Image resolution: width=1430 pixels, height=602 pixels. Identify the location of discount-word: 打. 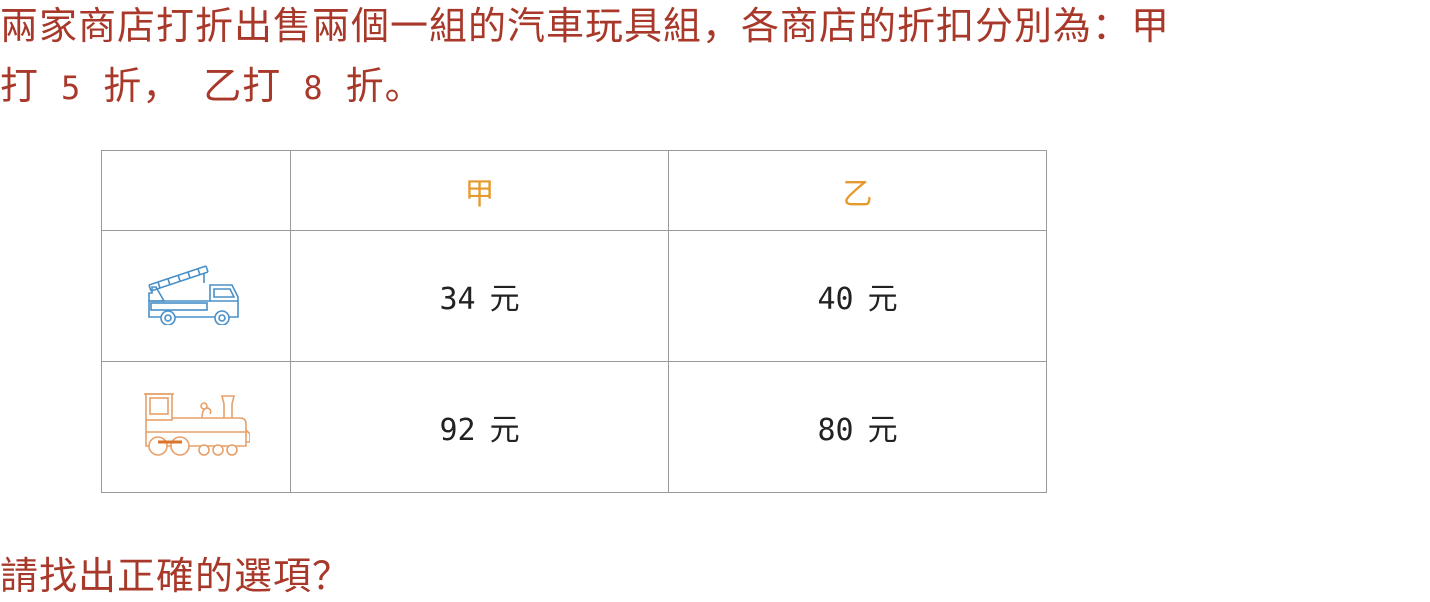
(20, 86).